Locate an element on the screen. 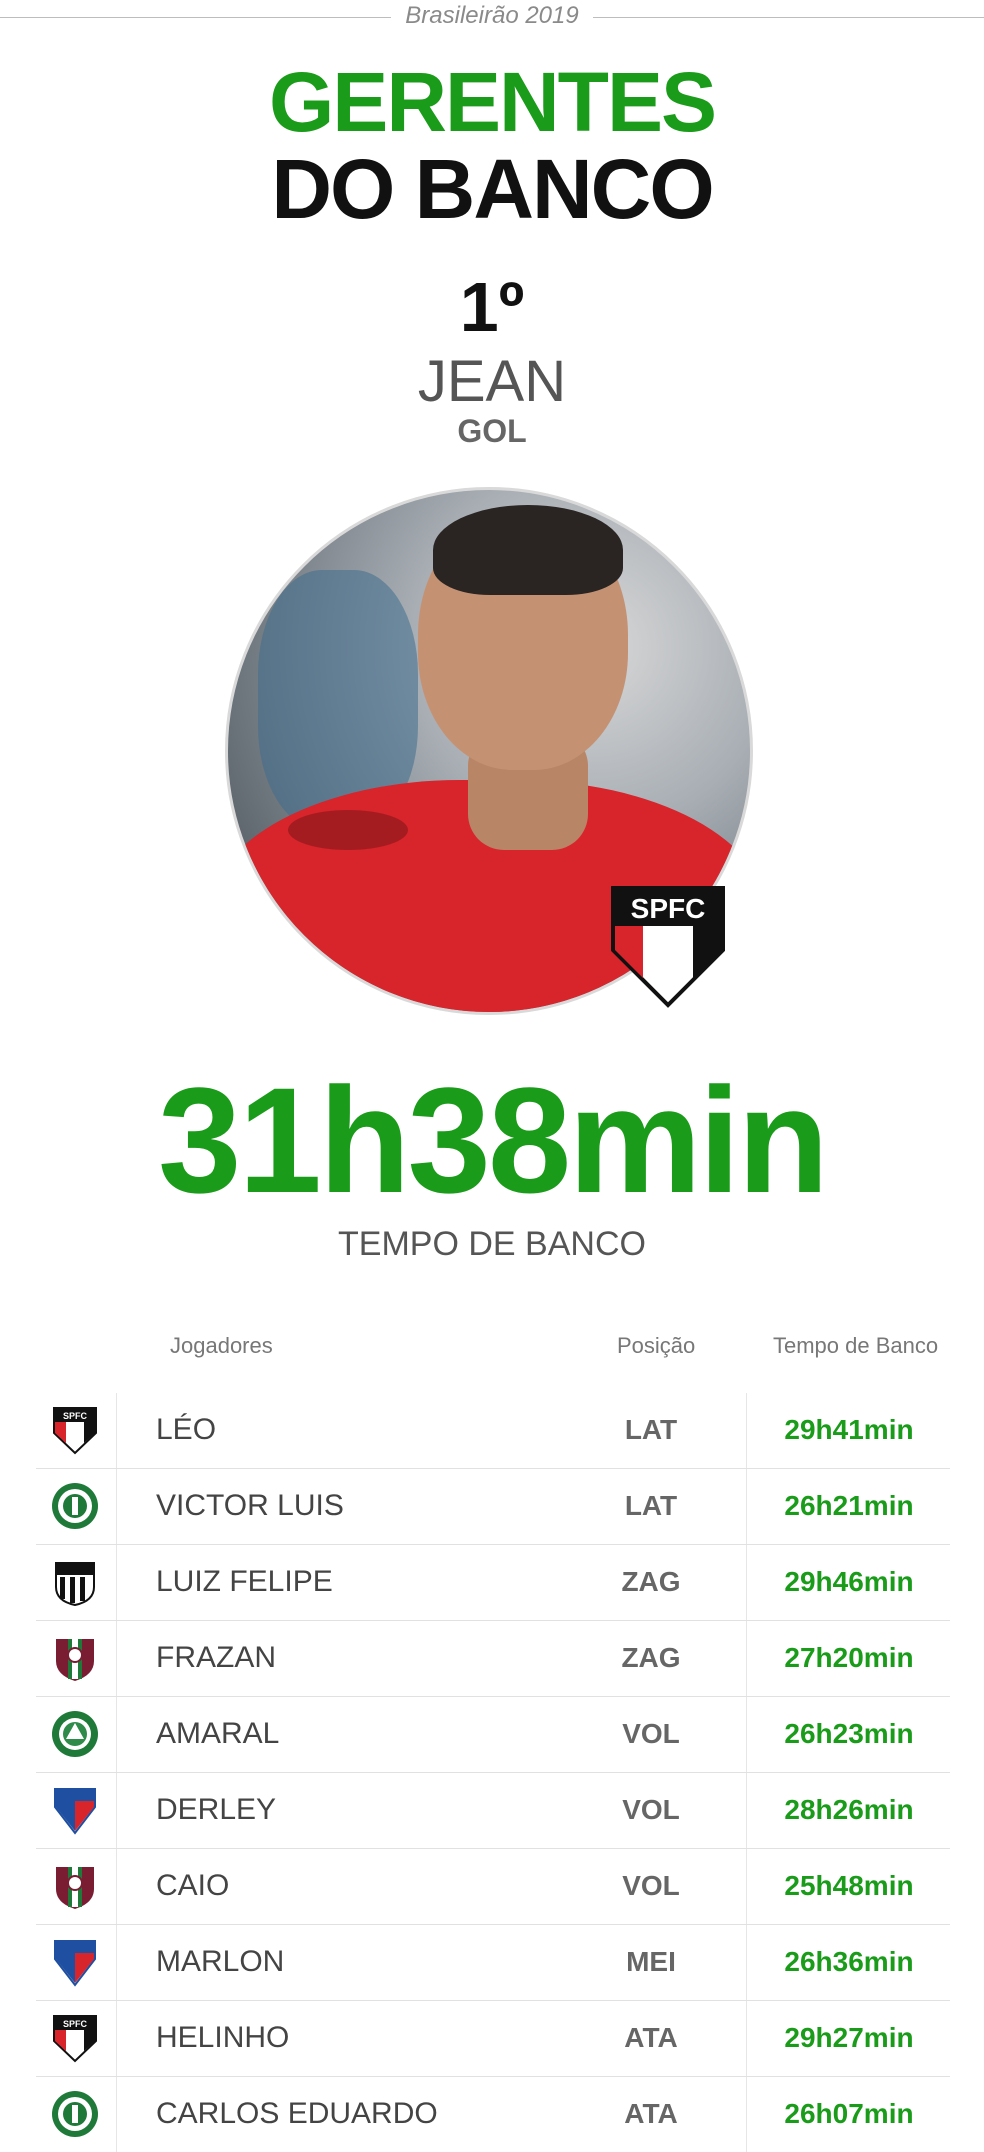 The width and height of the screenshot is (984, 2152). header-players: Jogadores is located at coordinates (221, 1345).